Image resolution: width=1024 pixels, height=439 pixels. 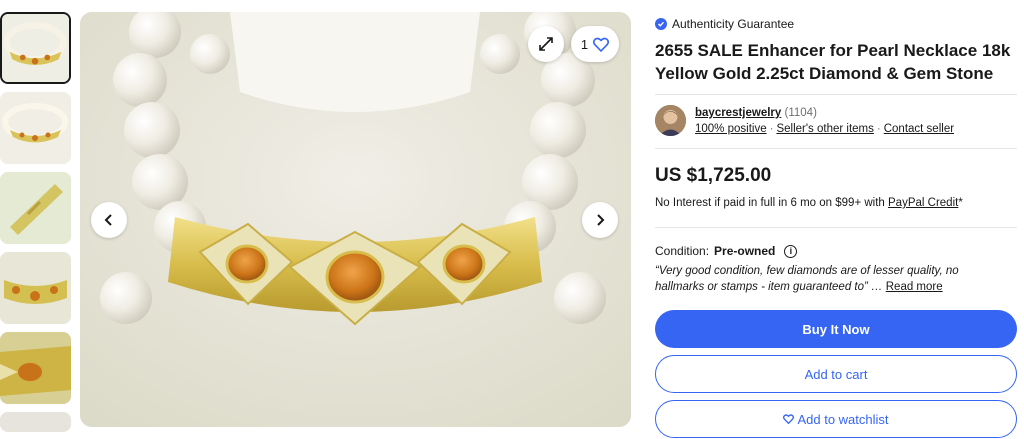 What do you see at coordinates (960, 203) in the screenshot?
I see `financing-suffix: *` at bounding box center [960, 203].